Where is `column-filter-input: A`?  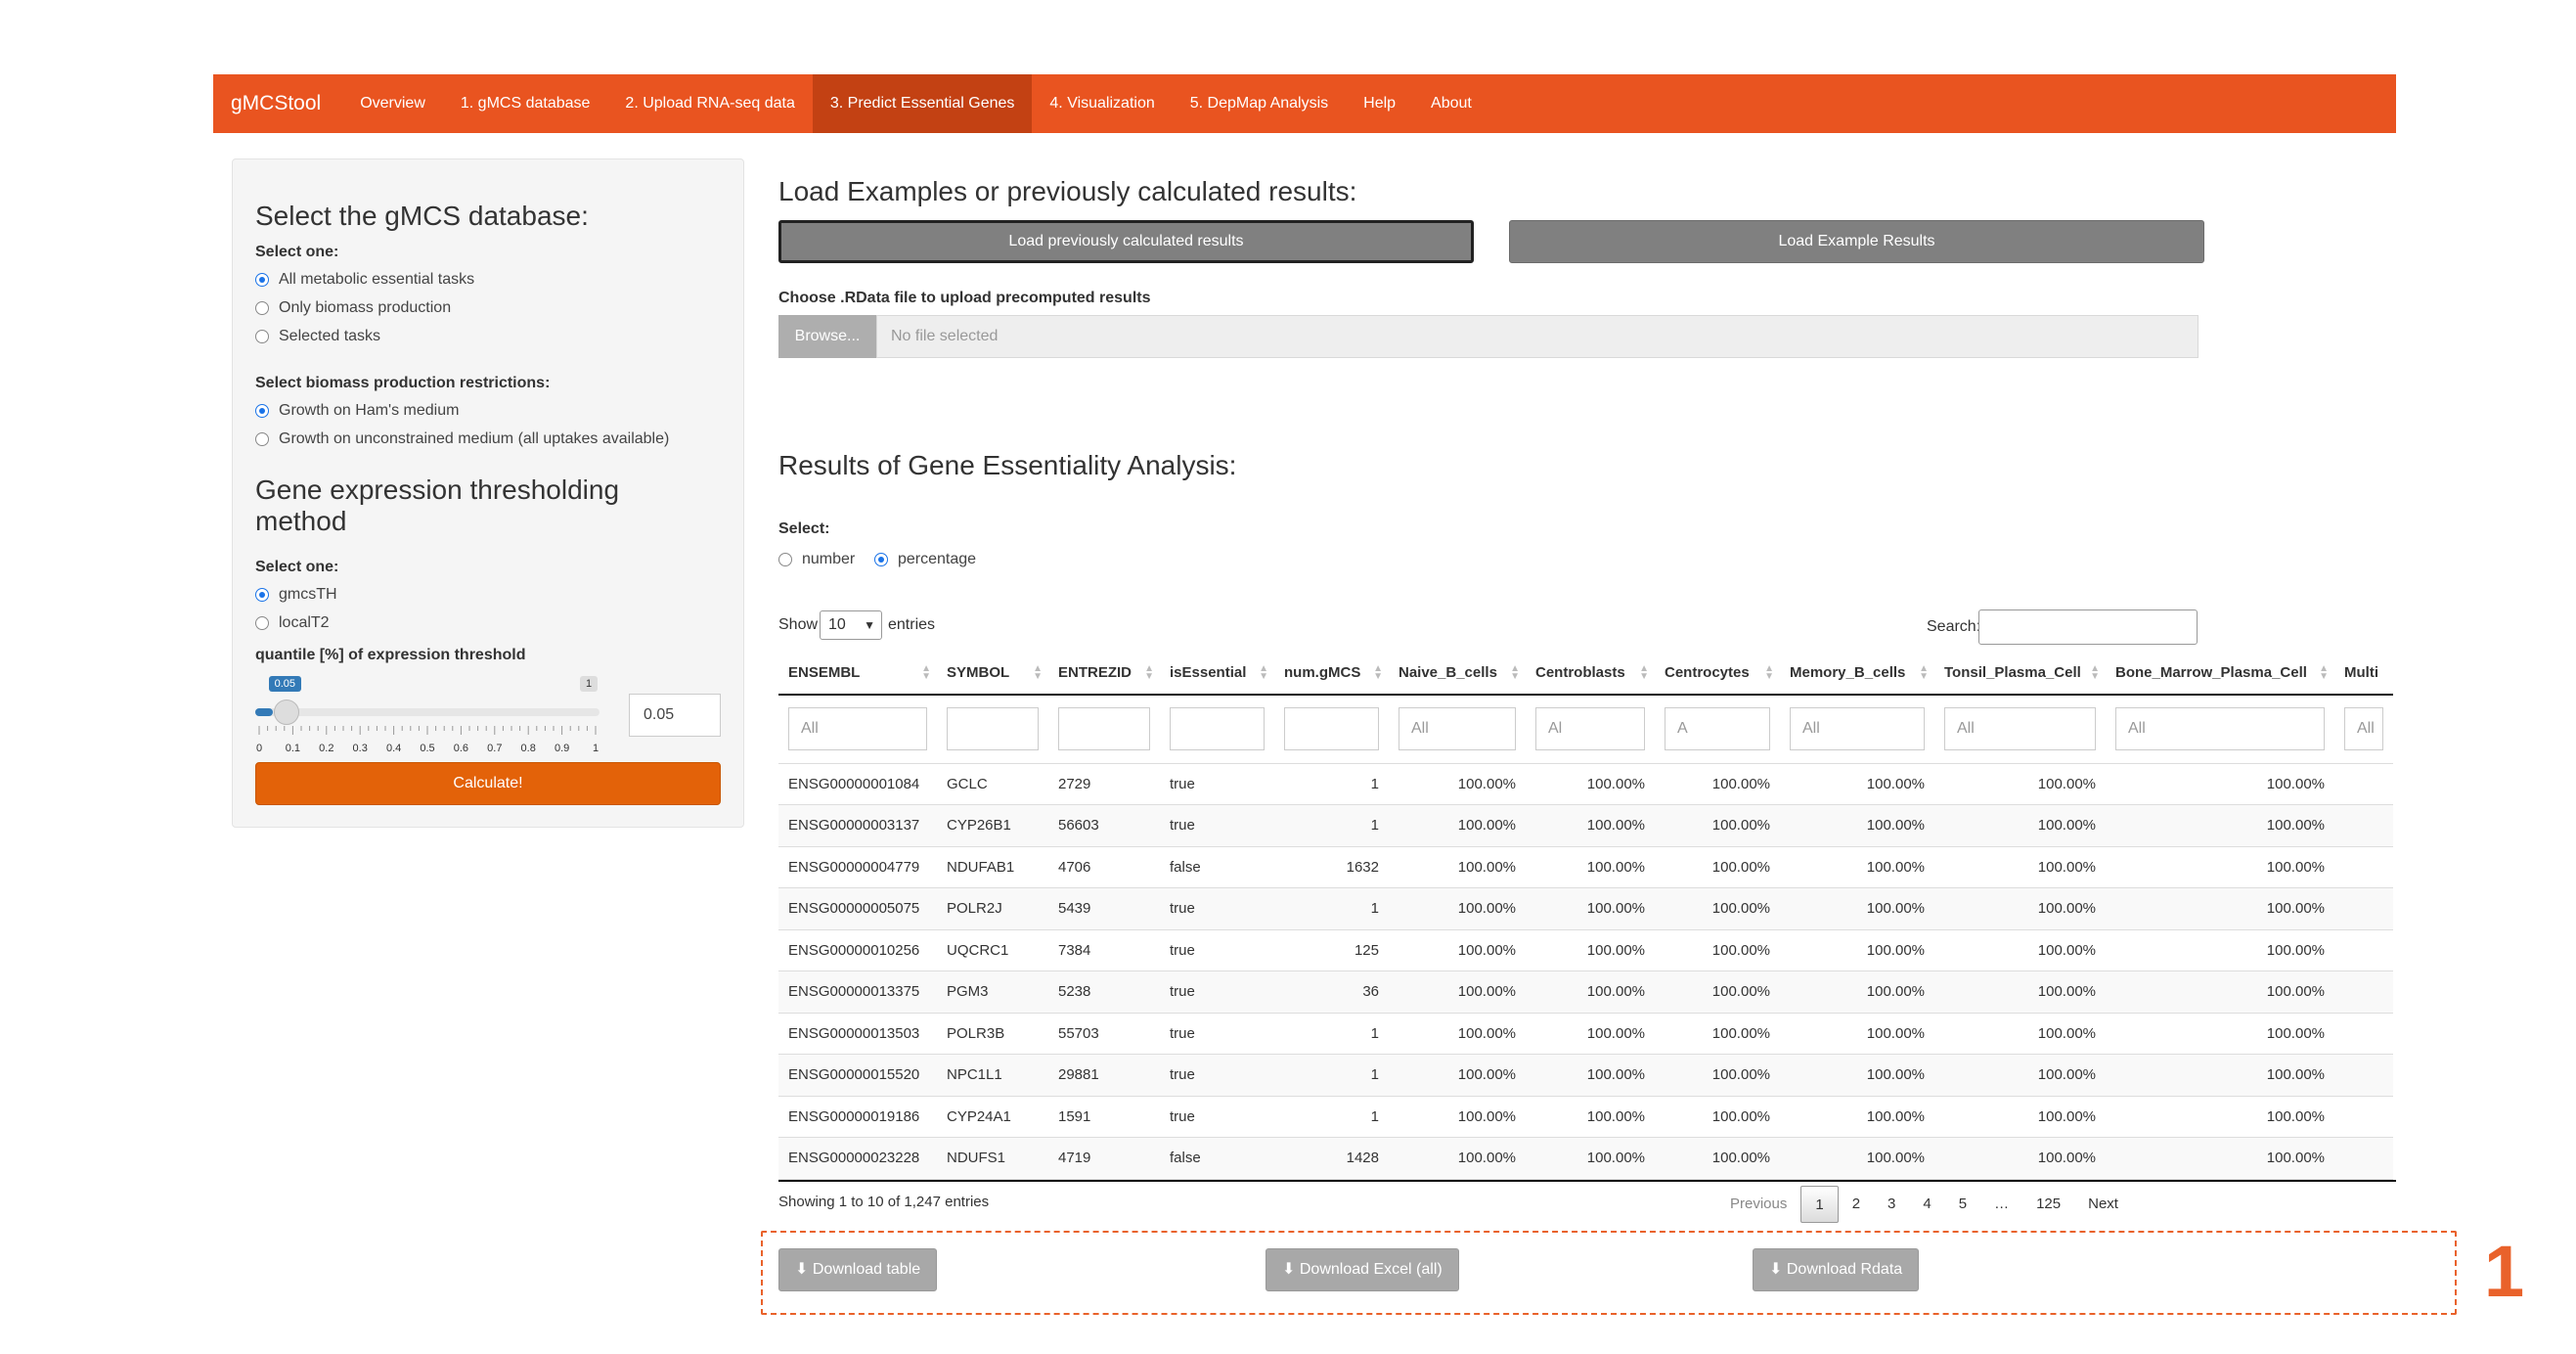 column-filter-input: A is located at coordinates (1717, 729).